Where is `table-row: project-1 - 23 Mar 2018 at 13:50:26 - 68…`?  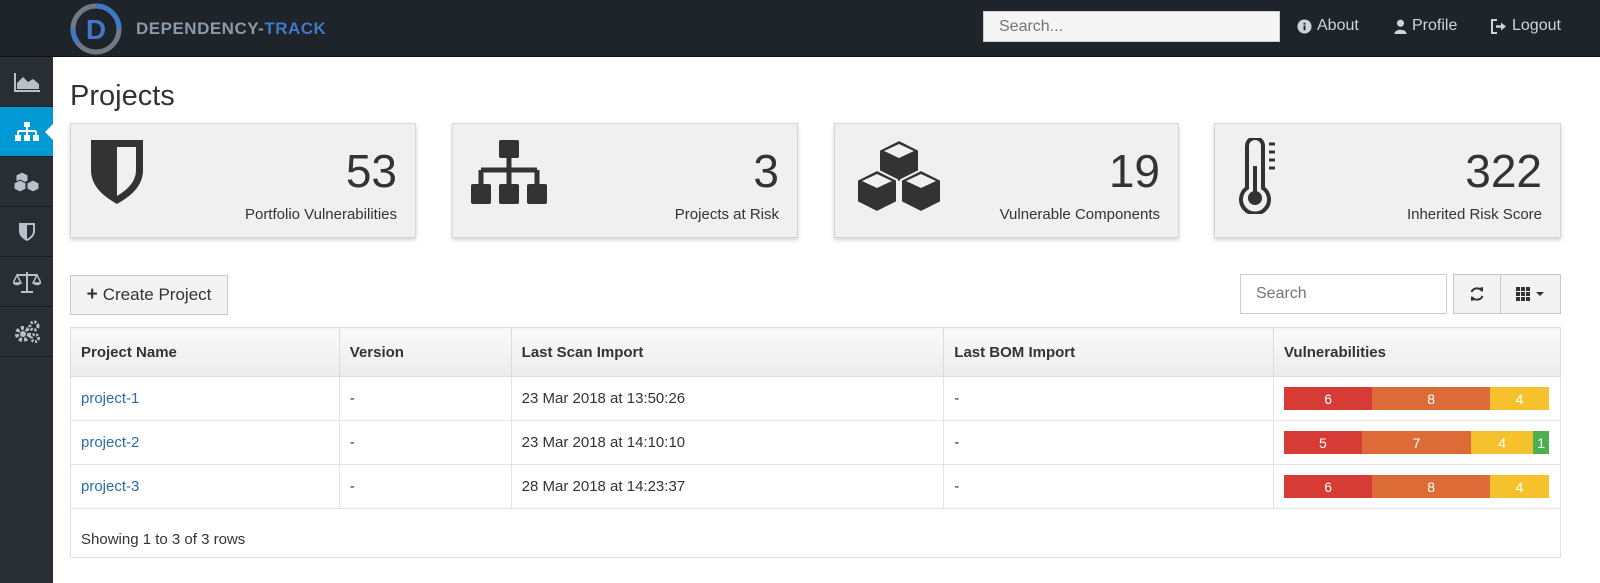 table-row: project-1 - 23 Mar 2018 at 13:50:26 - 68… is located at coordinates (816, 398).